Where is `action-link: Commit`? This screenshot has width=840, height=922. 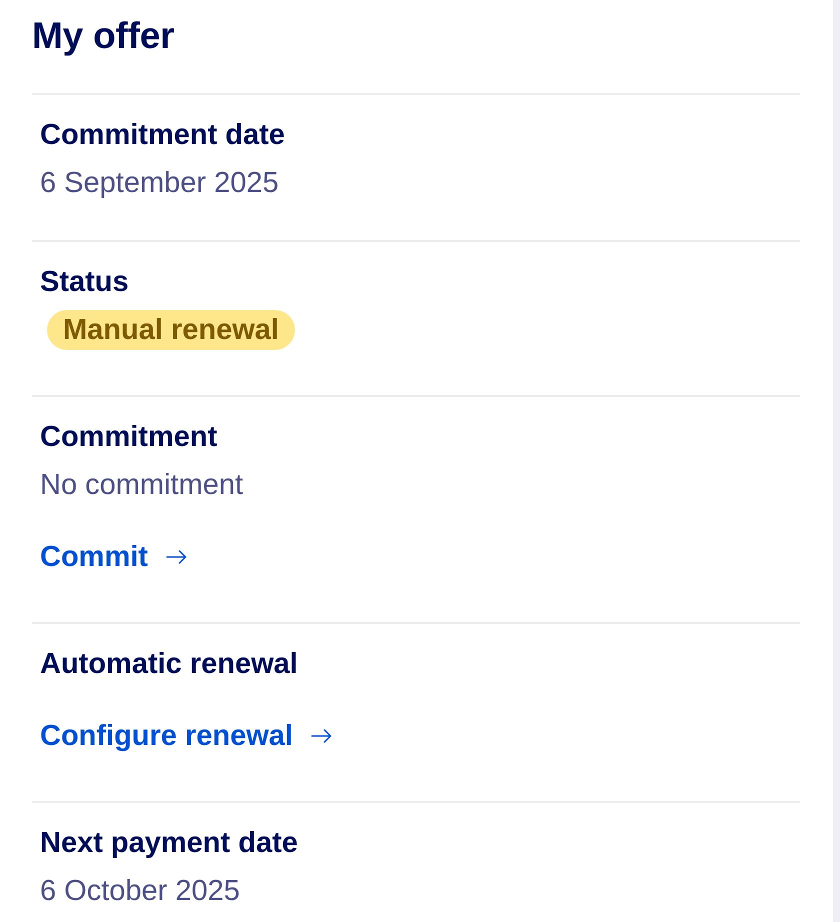
action-link: Commit is located at coordinates (113, 557).